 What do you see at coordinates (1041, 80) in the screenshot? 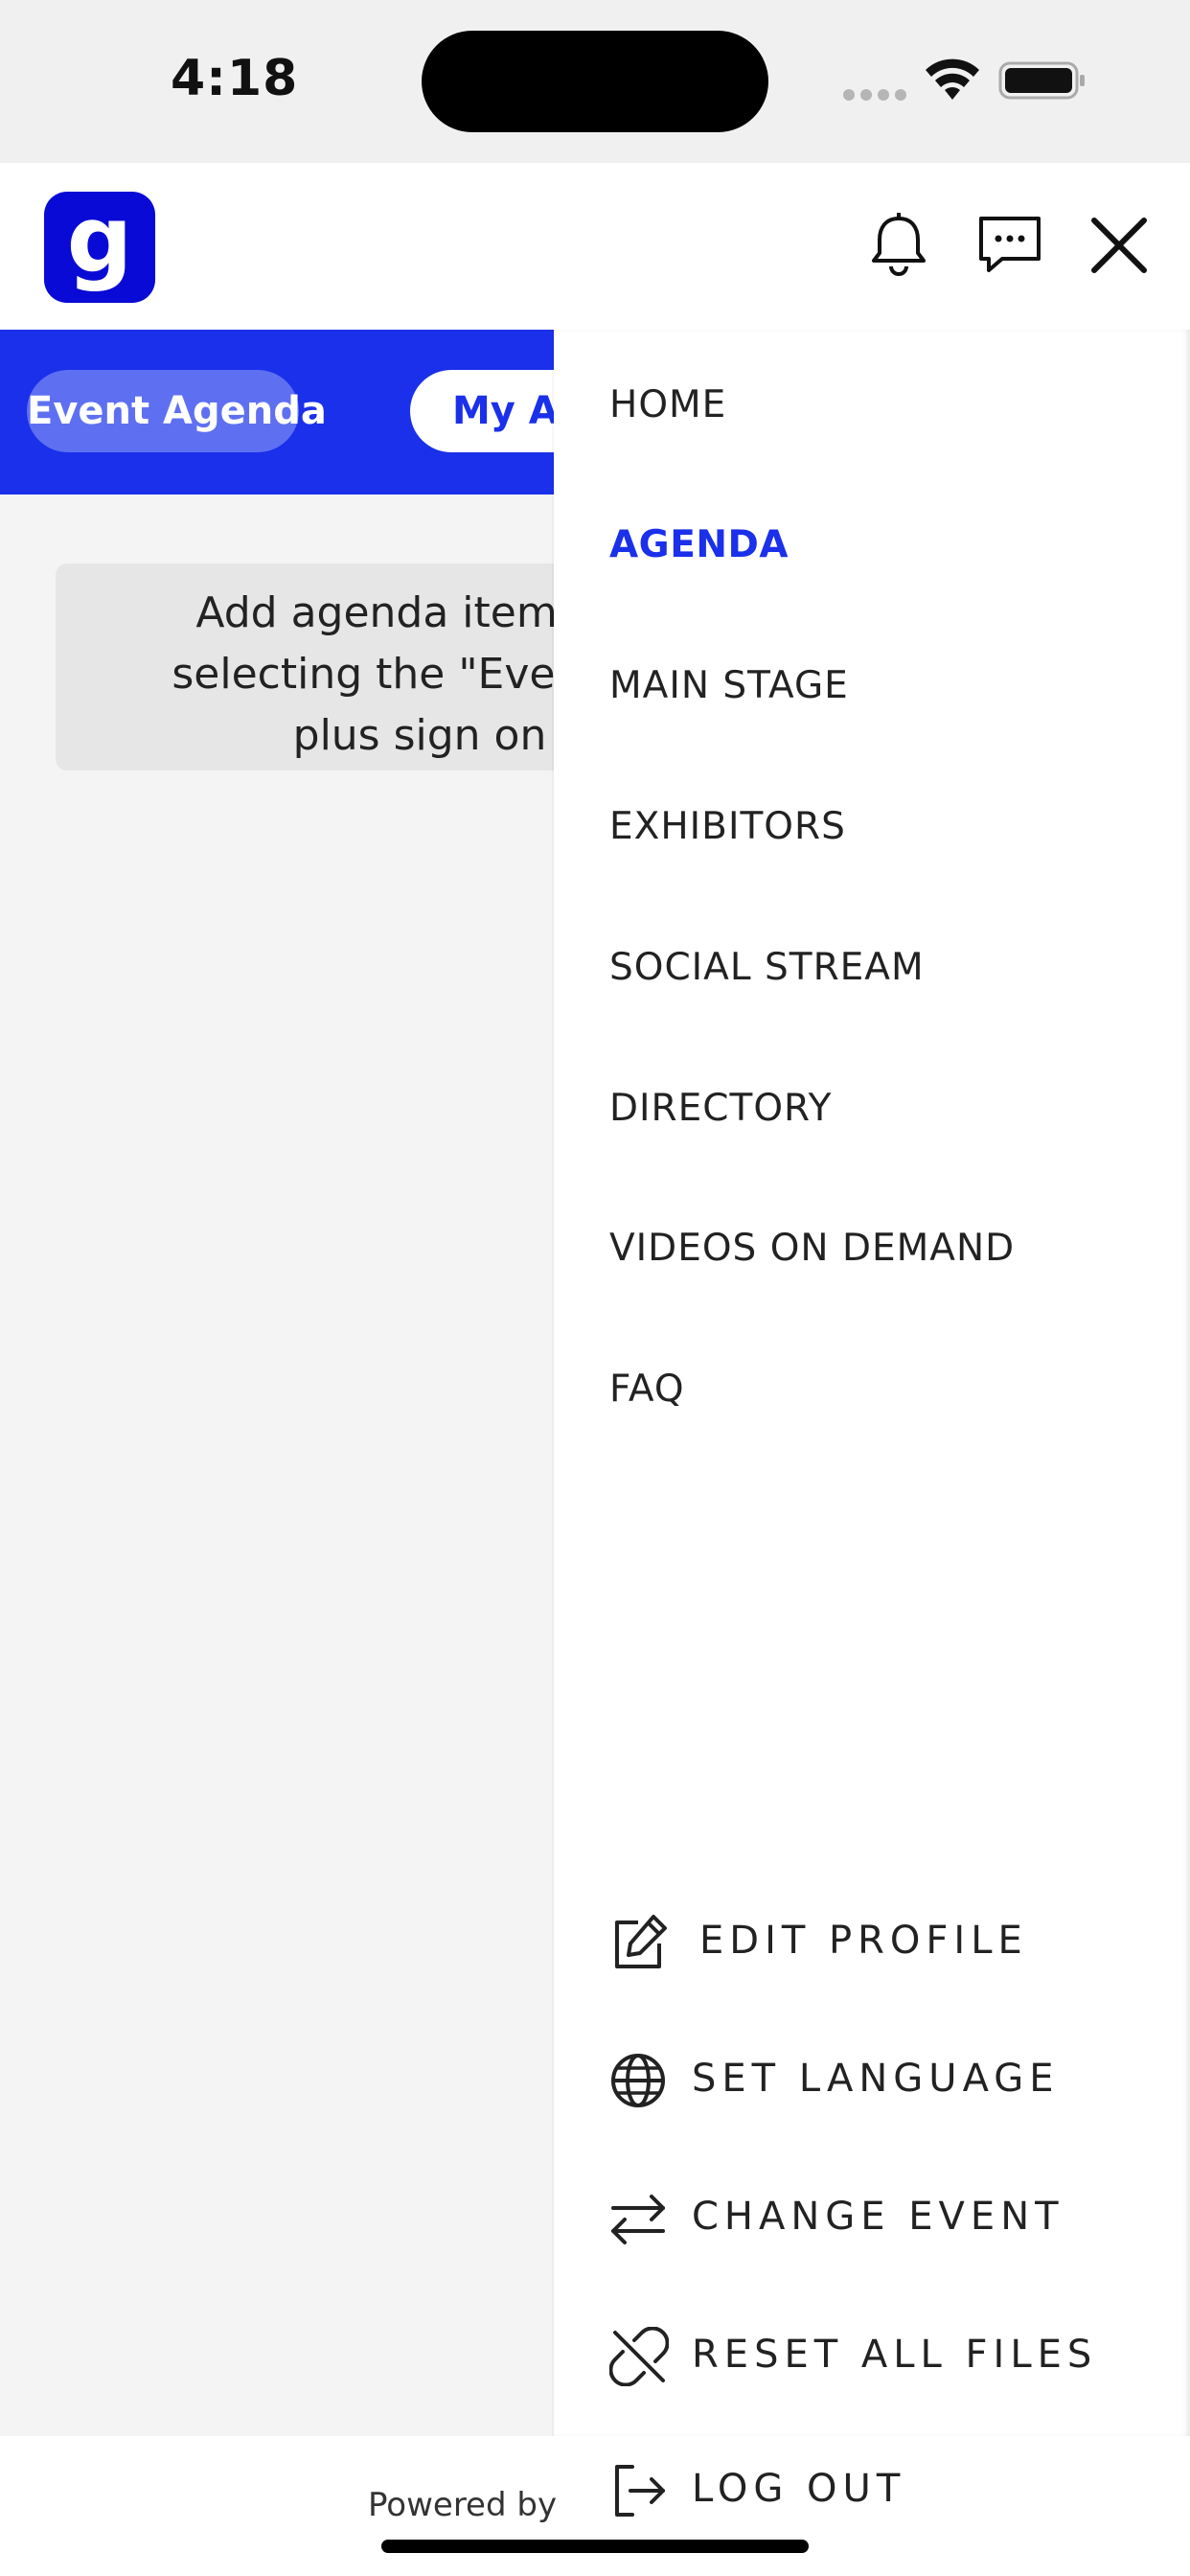
I see `battery-icon` at bounding box center [1041, 80].